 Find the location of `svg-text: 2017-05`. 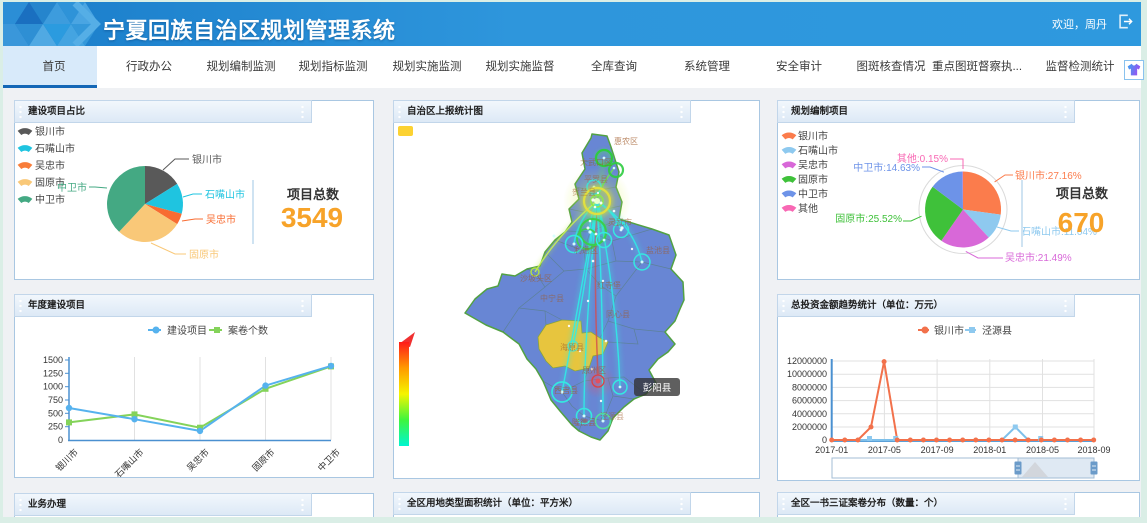

svg-text: 2017-05 is located at coordinates (884, 450).